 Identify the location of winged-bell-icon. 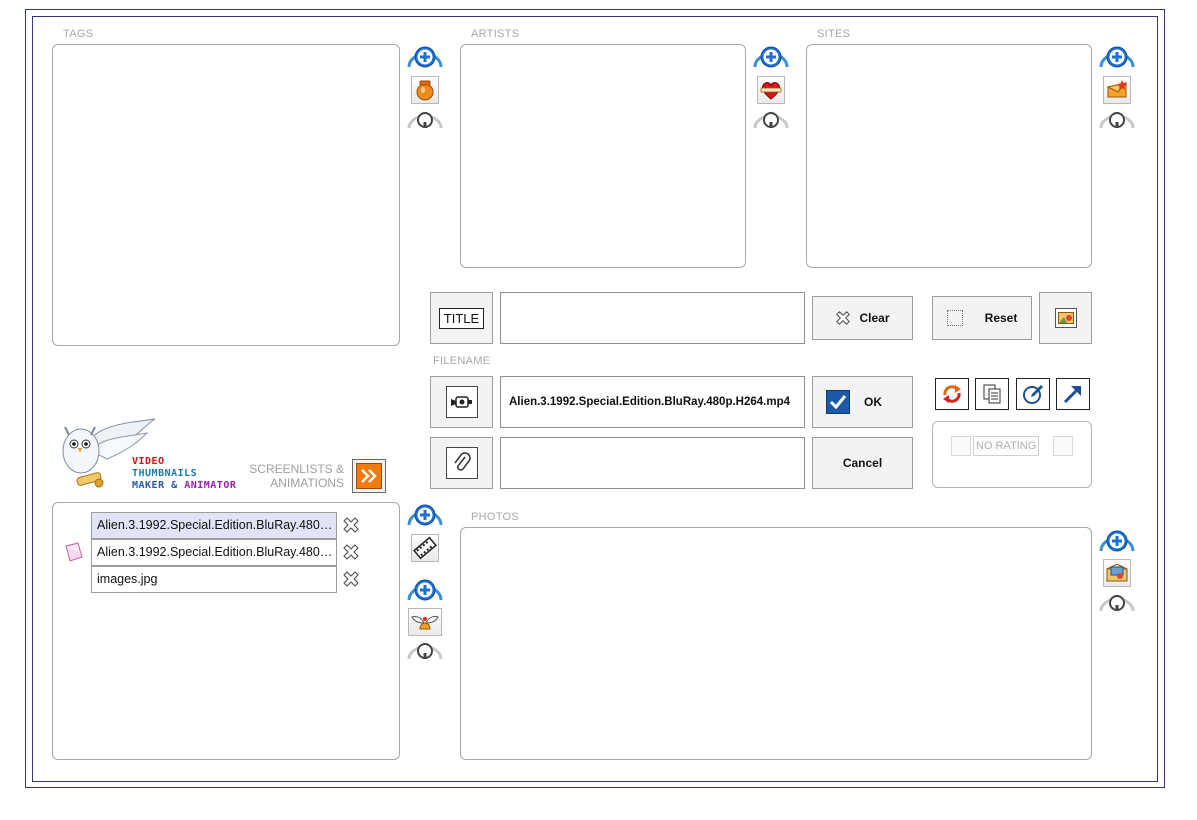
(425, 623).